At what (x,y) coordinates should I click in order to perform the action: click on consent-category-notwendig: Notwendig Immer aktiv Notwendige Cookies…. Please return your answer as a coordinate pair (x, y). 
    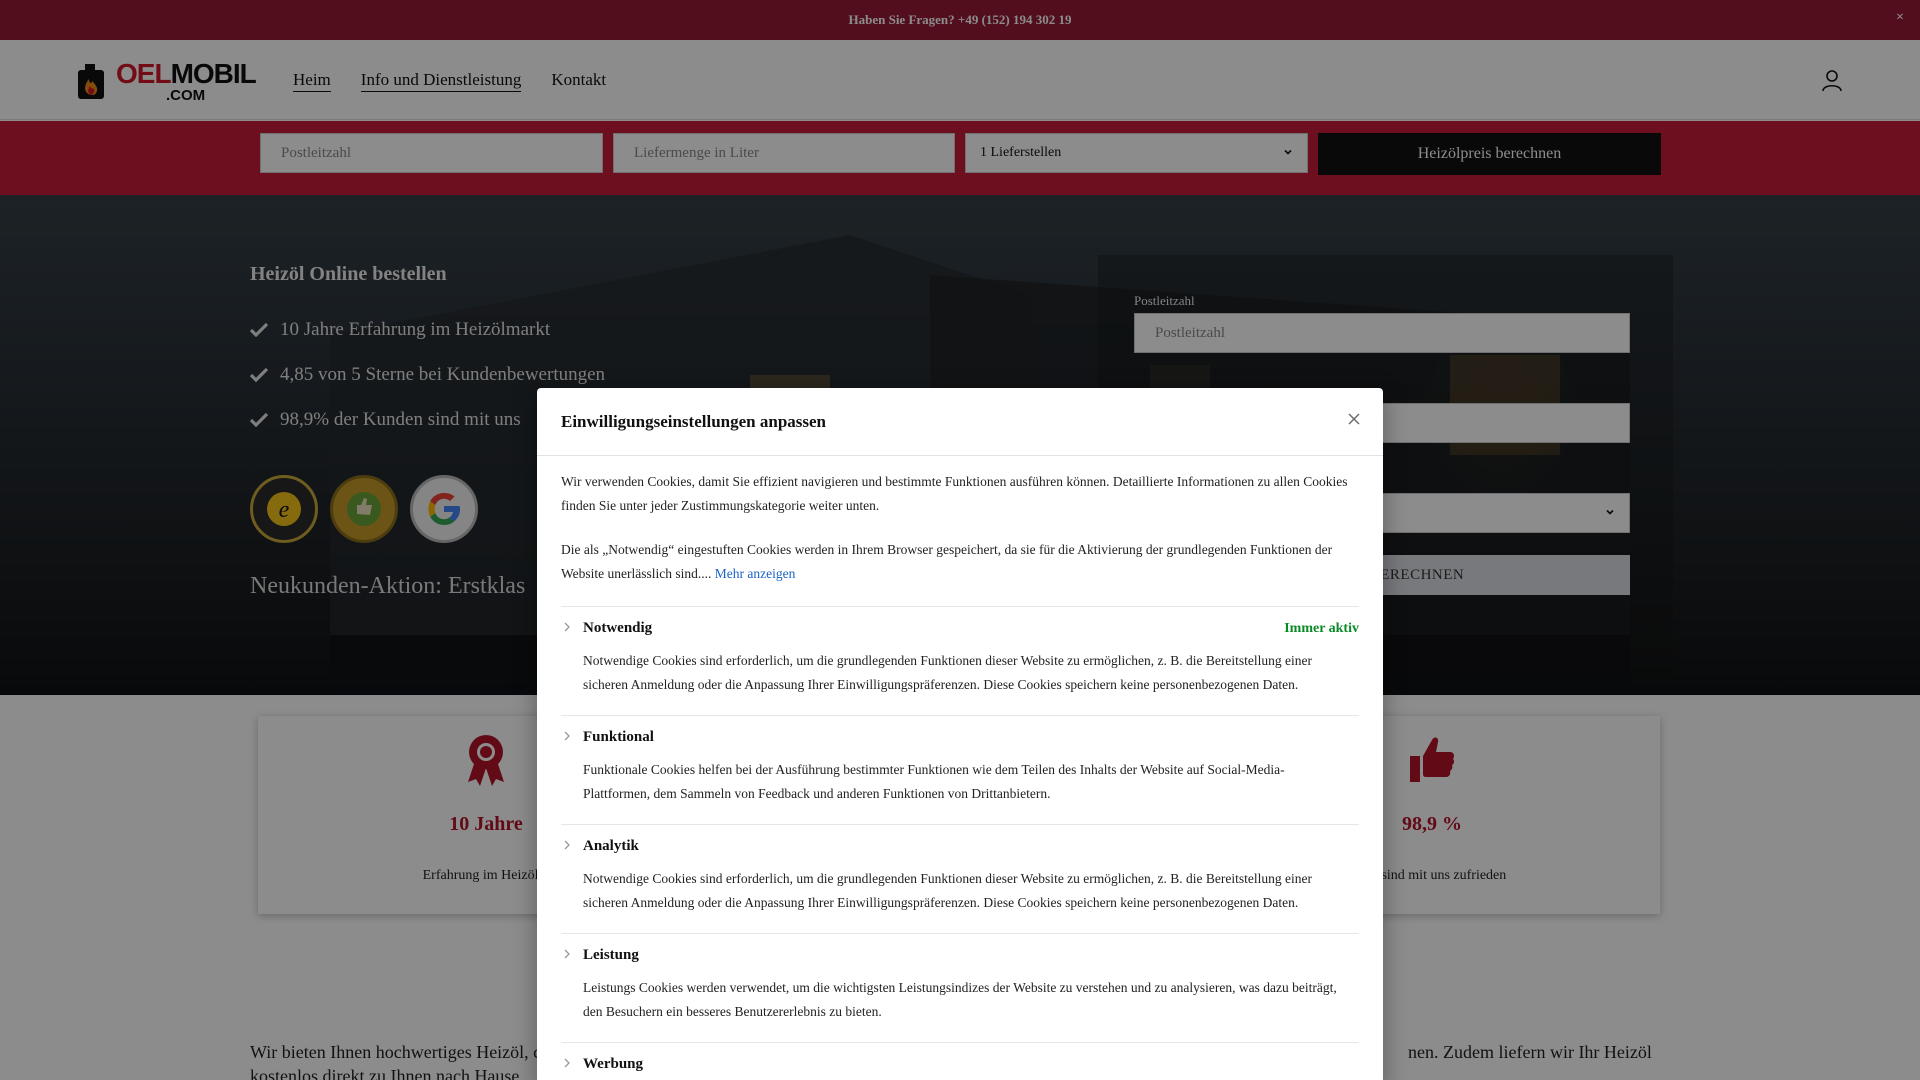
    Looking at the image, I should click on (960, 660).